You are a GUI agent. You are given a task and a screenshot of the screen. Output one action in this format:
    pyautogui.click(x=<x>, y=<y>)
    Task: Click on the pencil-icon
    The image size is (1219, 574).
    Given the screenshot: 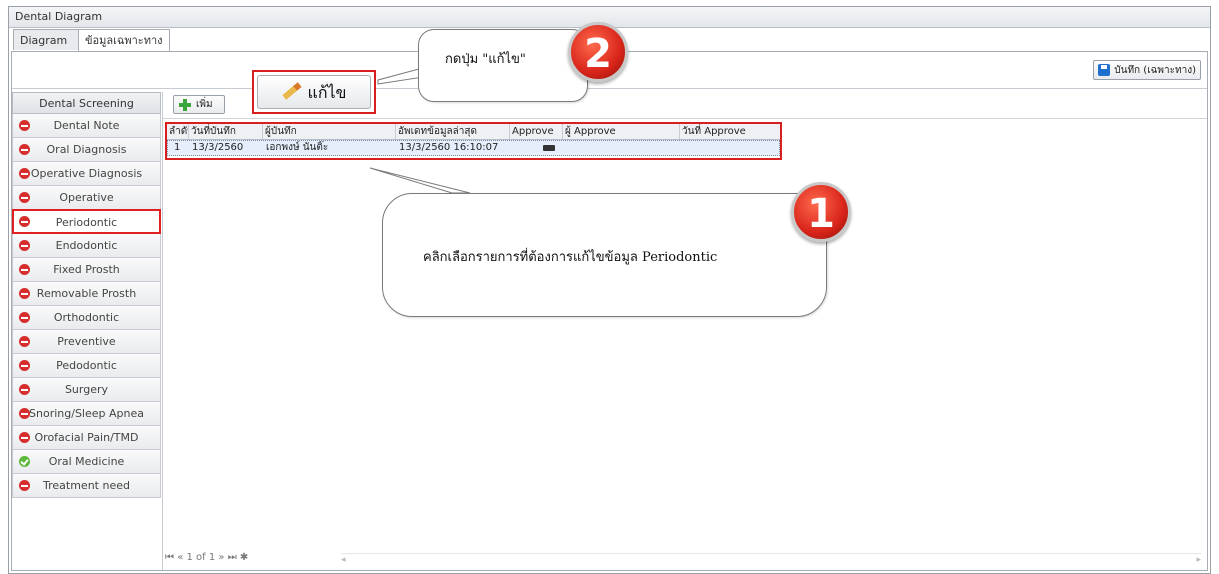 What is the action you would take?
    pyautogui.click(x=291, y=90)
    